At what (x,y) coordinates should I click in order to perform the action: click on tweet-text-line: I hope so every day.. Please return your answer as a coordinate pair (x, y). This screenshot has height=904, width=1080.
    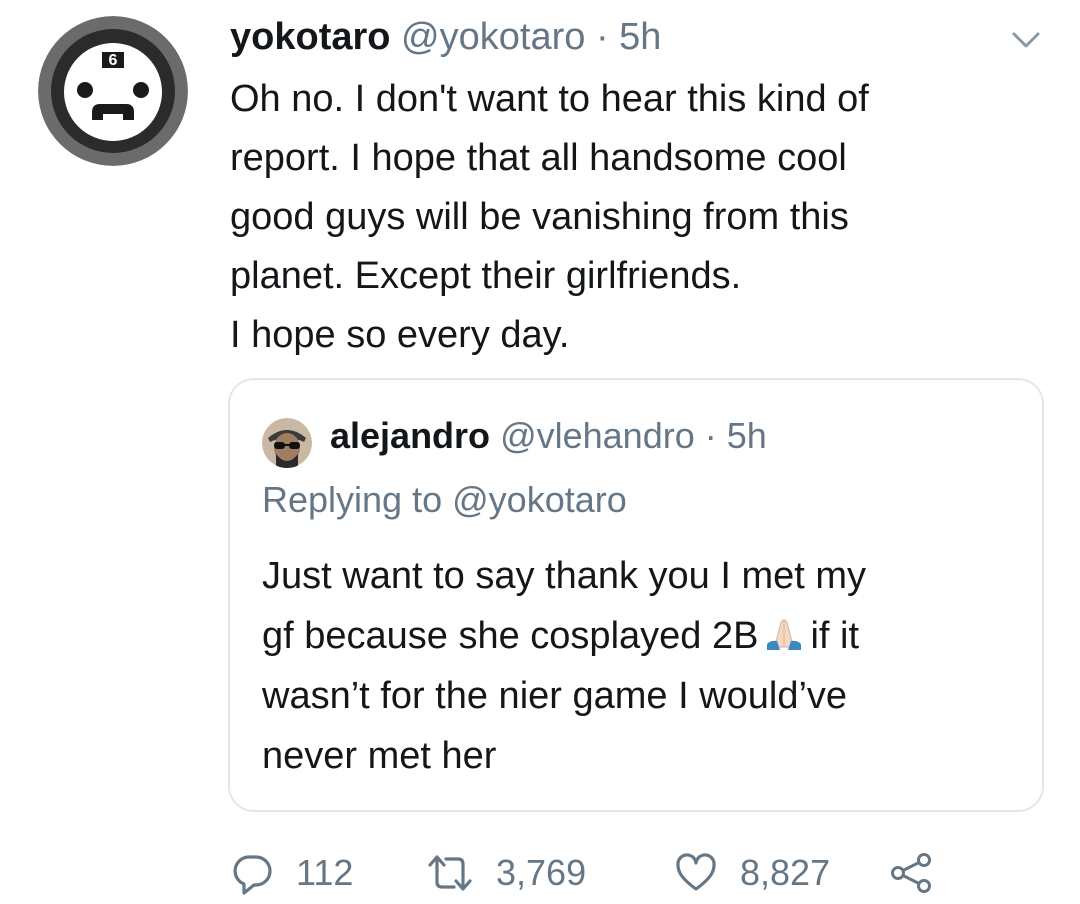
    Looking at the image, I should click on (400, 335).